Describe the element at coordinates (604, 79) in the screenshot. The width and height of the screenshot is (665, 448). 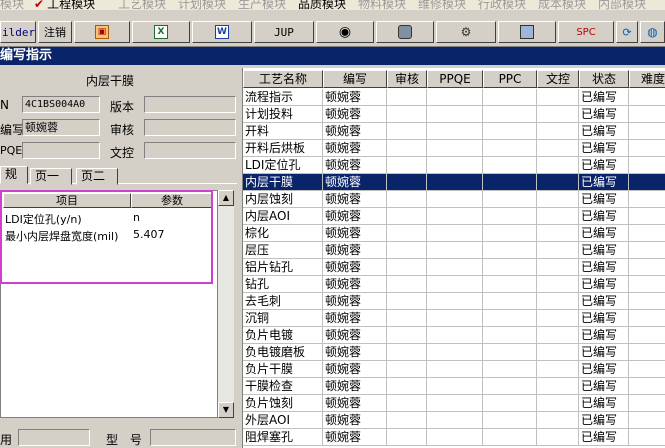
I see `col-header-status: 状态` at that location.